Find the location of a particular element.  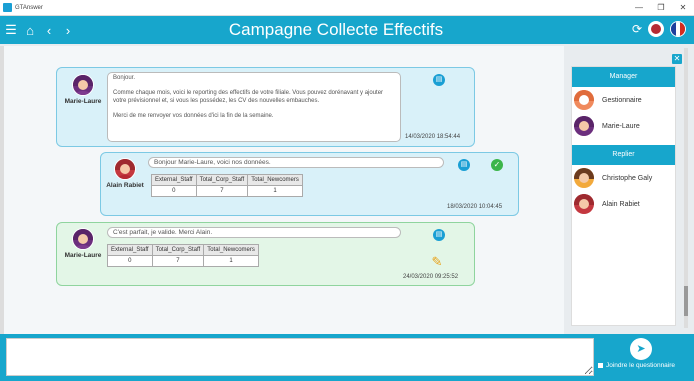

message-timestamp: 18/03/2020 10:04:45 is located at coordinates (475, 207).